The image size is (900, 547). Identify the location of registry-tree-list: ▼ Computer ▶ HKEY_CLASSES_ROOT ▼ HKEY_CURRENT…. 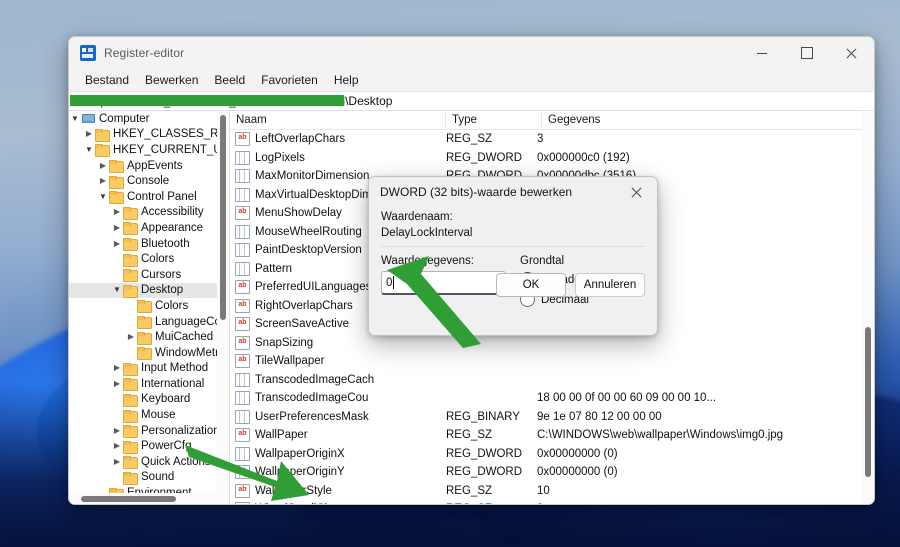
(149, 307).